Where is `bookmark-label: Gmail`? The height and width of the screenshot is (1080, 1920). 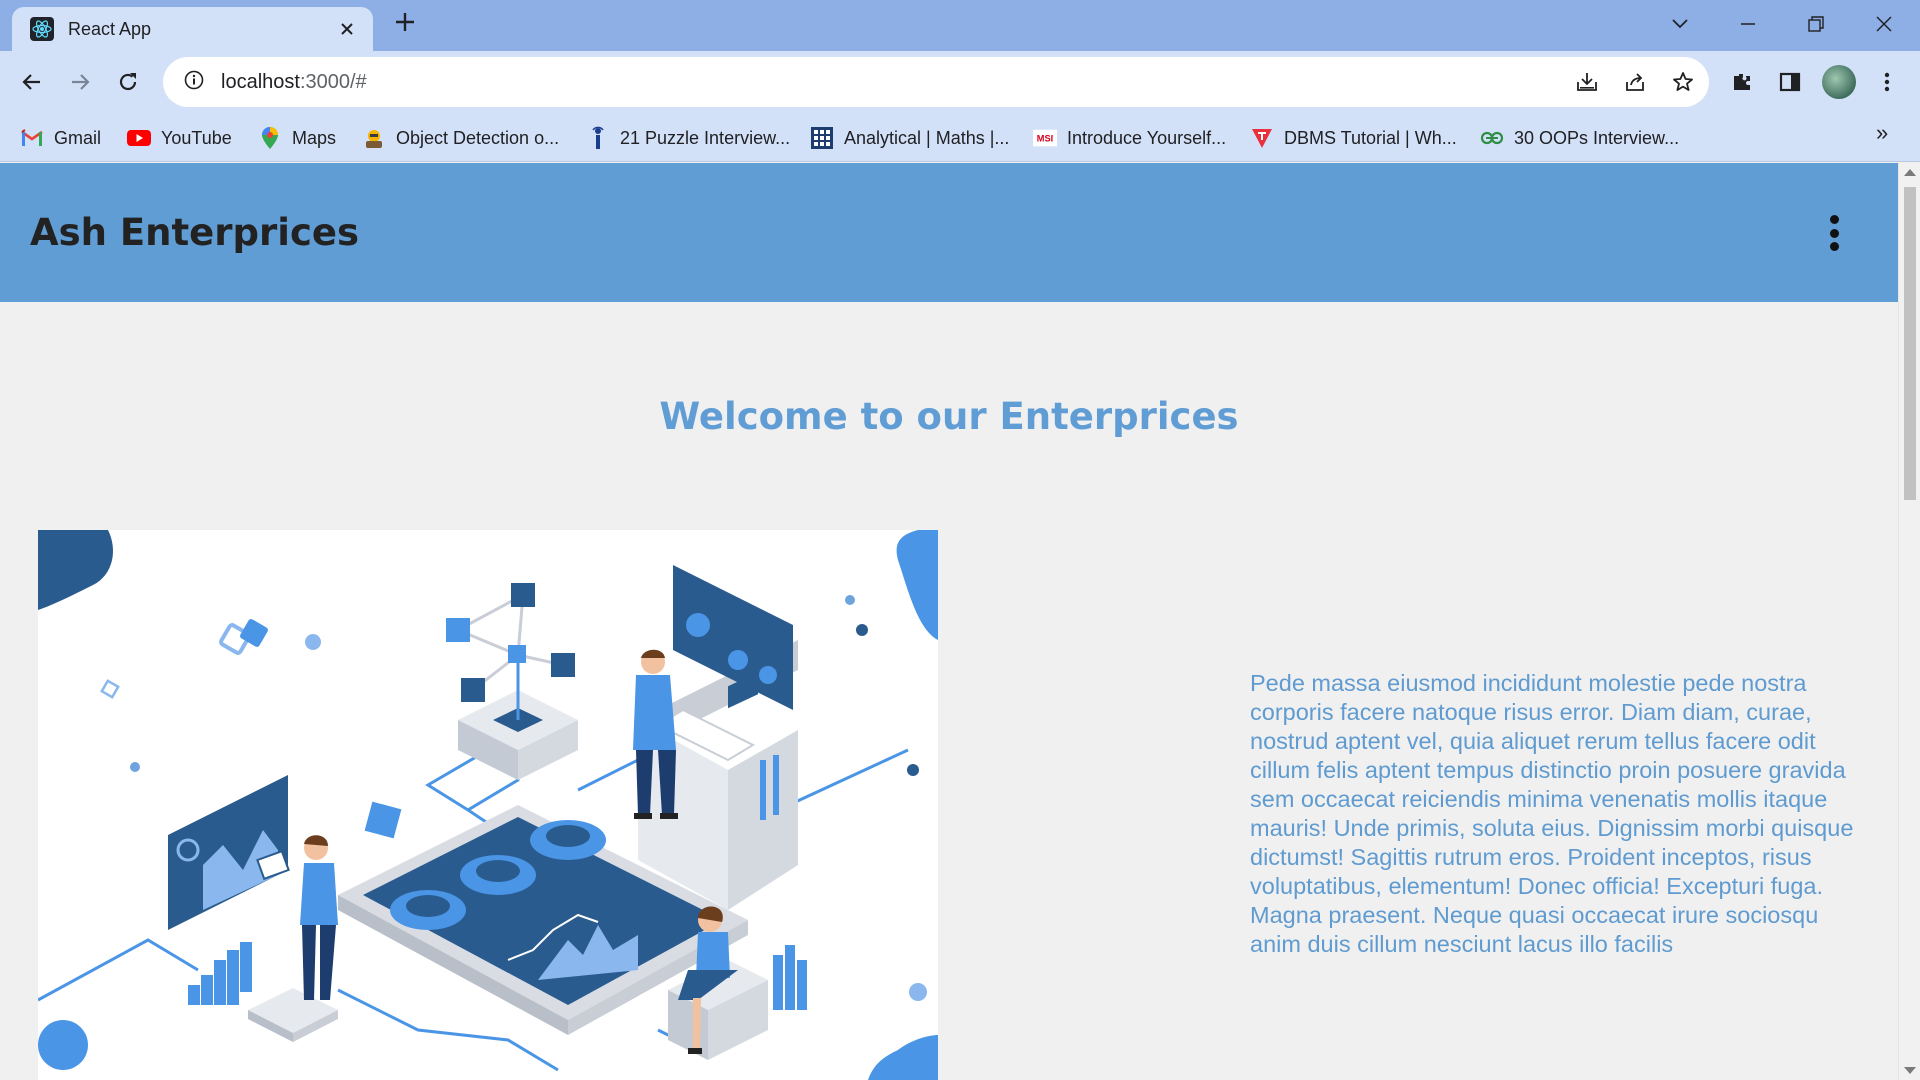
bookmark-label: Gmail is located at coordinates (78, 137).